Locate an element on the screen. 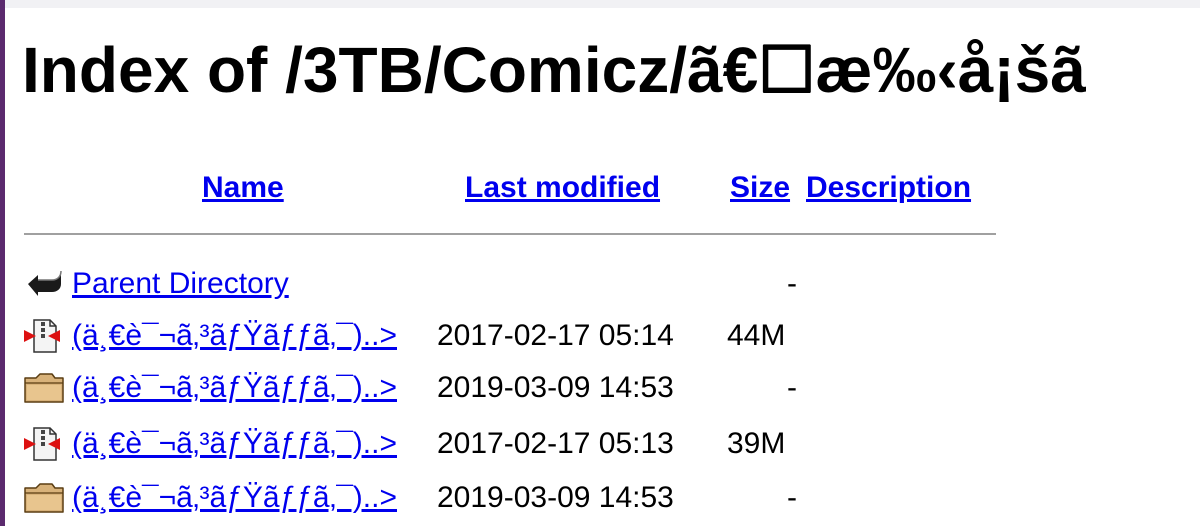 The height and width of the screenshot is (526, 1200). window-edge is located at coordinates (2, 263).